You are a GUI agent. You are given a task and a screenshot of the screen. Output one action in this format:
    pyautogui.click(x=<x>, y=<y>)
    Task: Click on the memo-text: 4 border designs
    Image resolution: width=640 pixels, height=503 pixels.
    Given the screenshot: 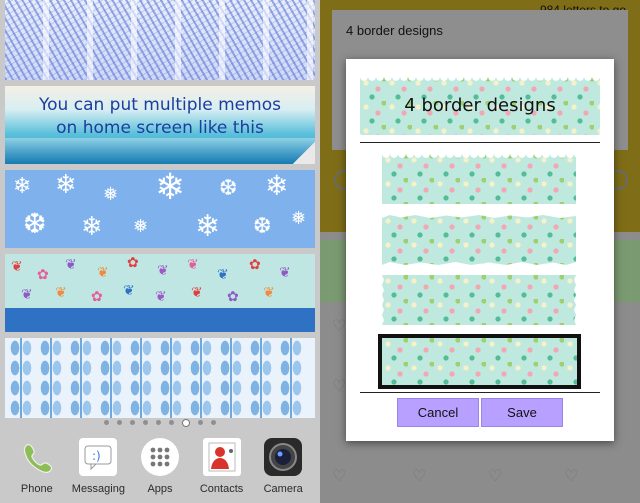 What is the action you would take?
    pyautogui.click(x=394, y=30)
    